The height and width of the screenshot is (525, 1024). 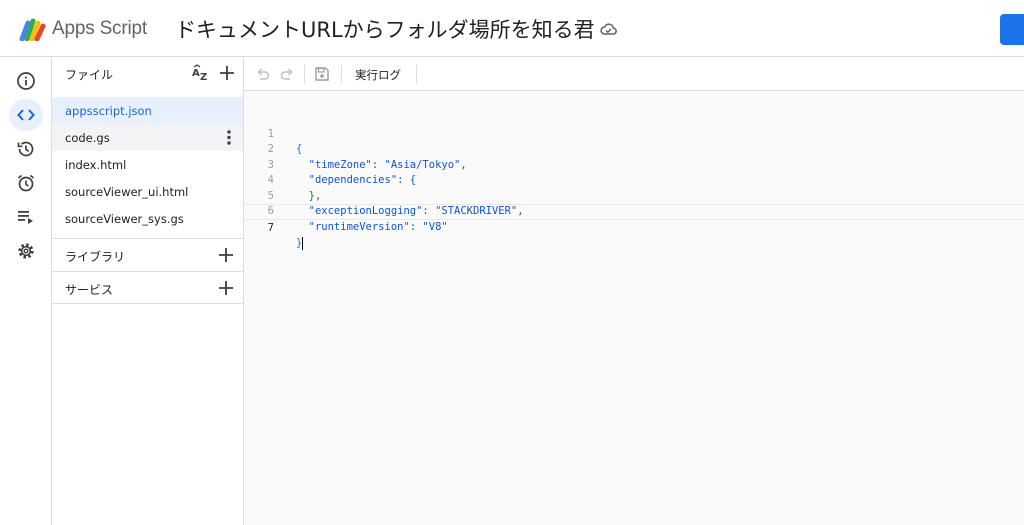 What do you see at coordinates (147, 254) in the screenshot?
I see `libraries-section: ライブラリ` at bounding box center [147, 254].